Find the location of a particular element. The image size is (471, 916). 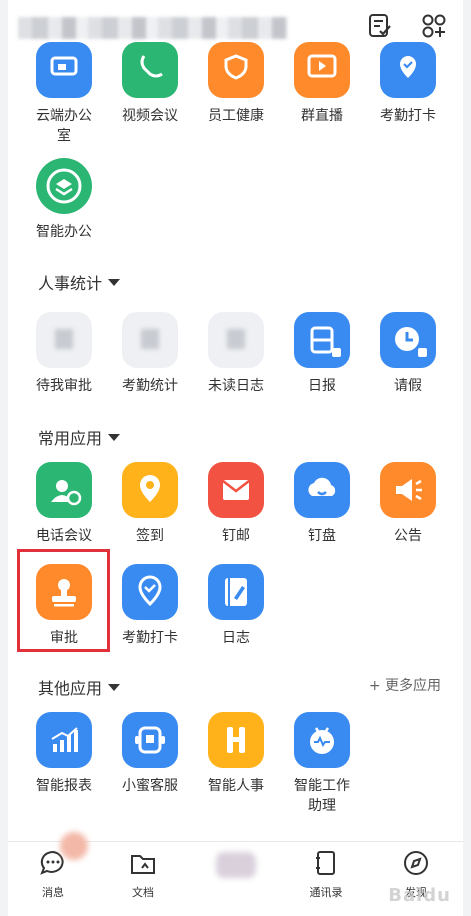

tab-label: 通讯录 is located at coordinates (326, 892).